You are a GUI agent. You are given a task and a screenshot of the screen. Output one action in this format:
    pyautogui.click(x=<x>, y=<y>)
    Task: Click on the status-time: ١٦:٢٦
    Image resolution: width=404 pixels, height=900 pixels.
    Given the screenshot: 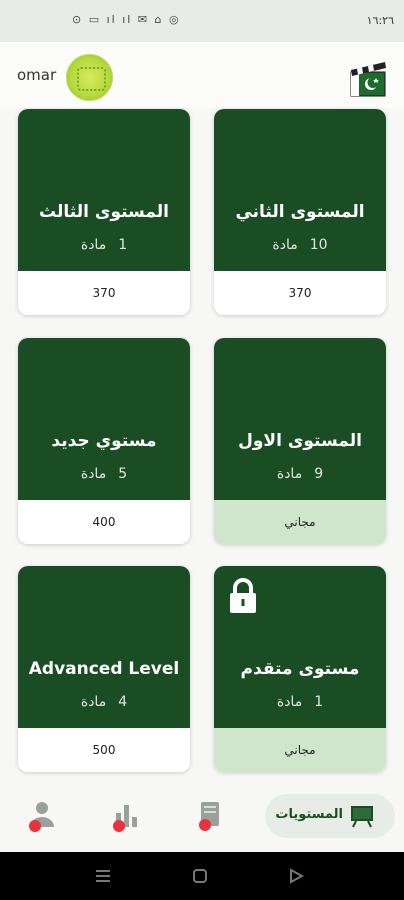 What is the action you would take?
    pyautogui.click(x=380, y=20)
    